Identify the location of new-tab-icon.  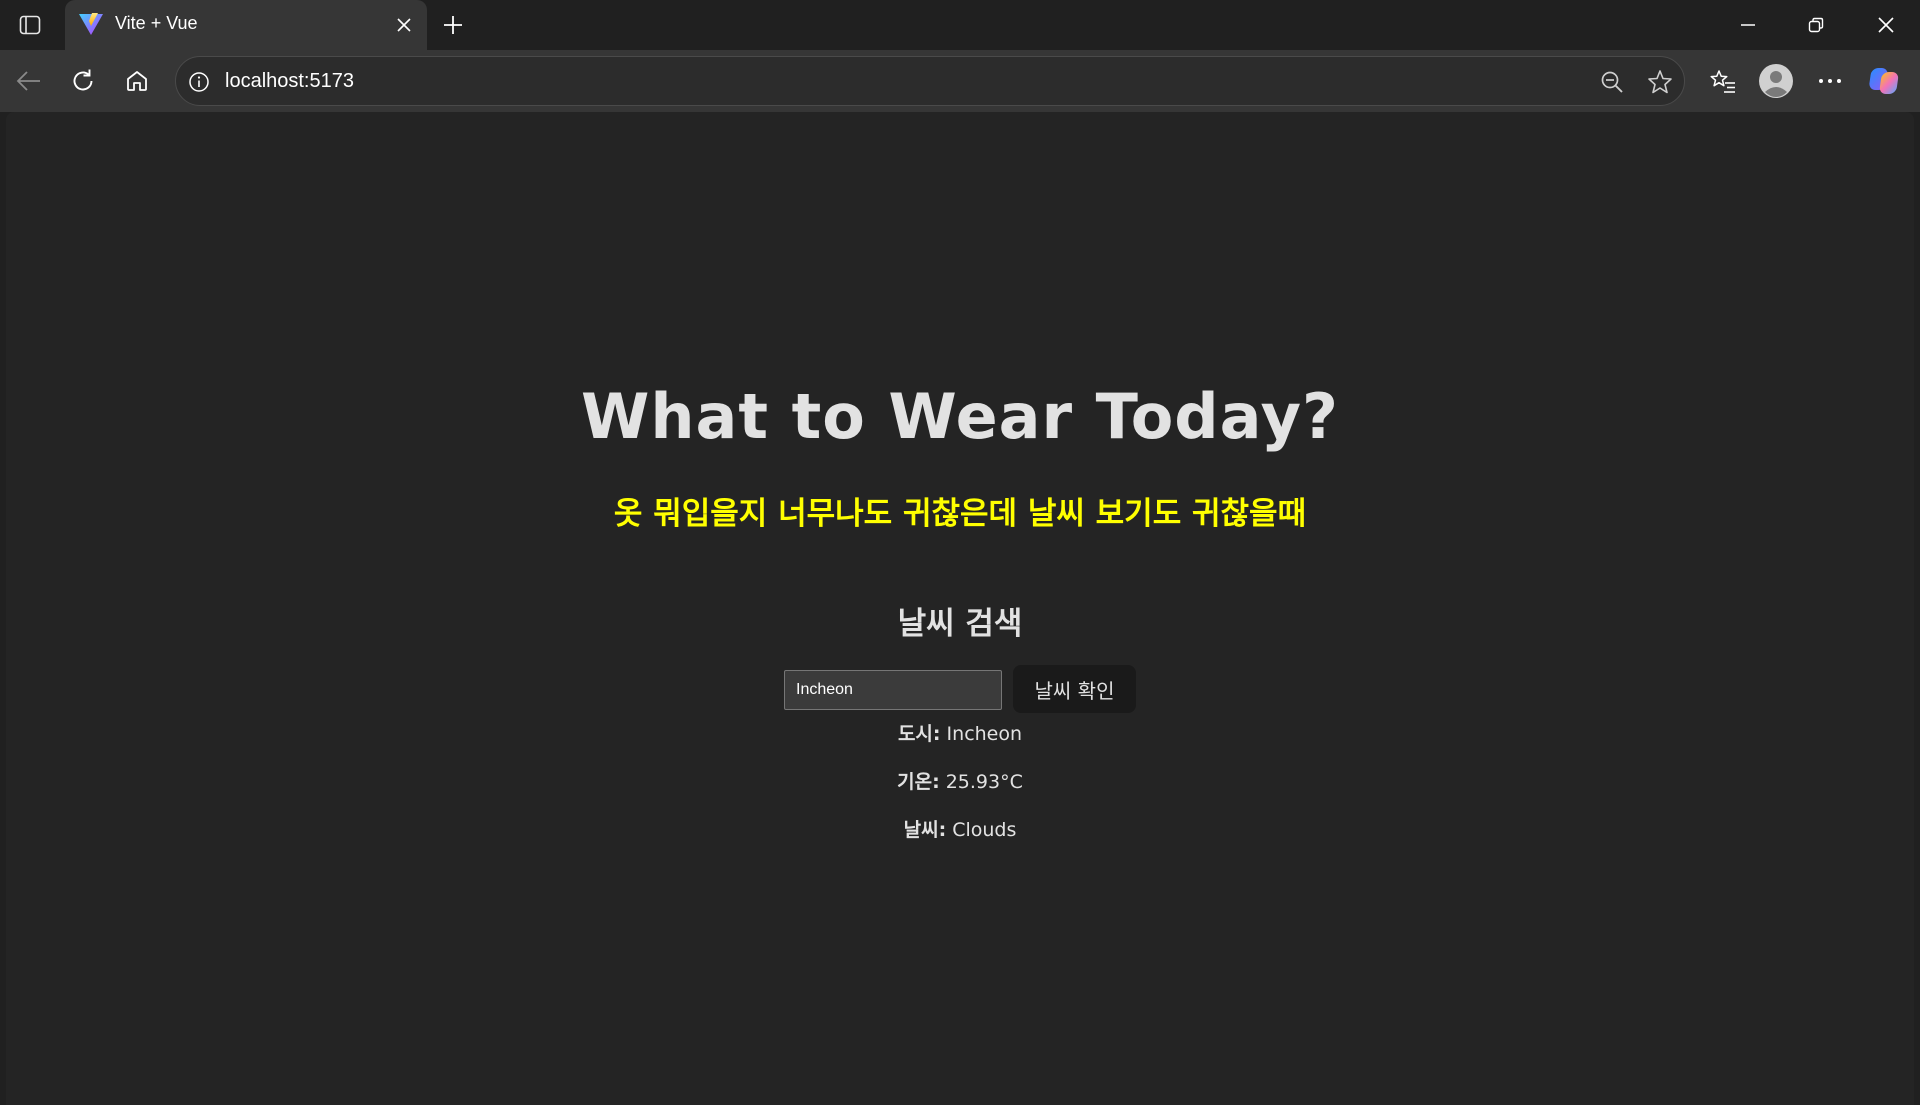
(453, 25).